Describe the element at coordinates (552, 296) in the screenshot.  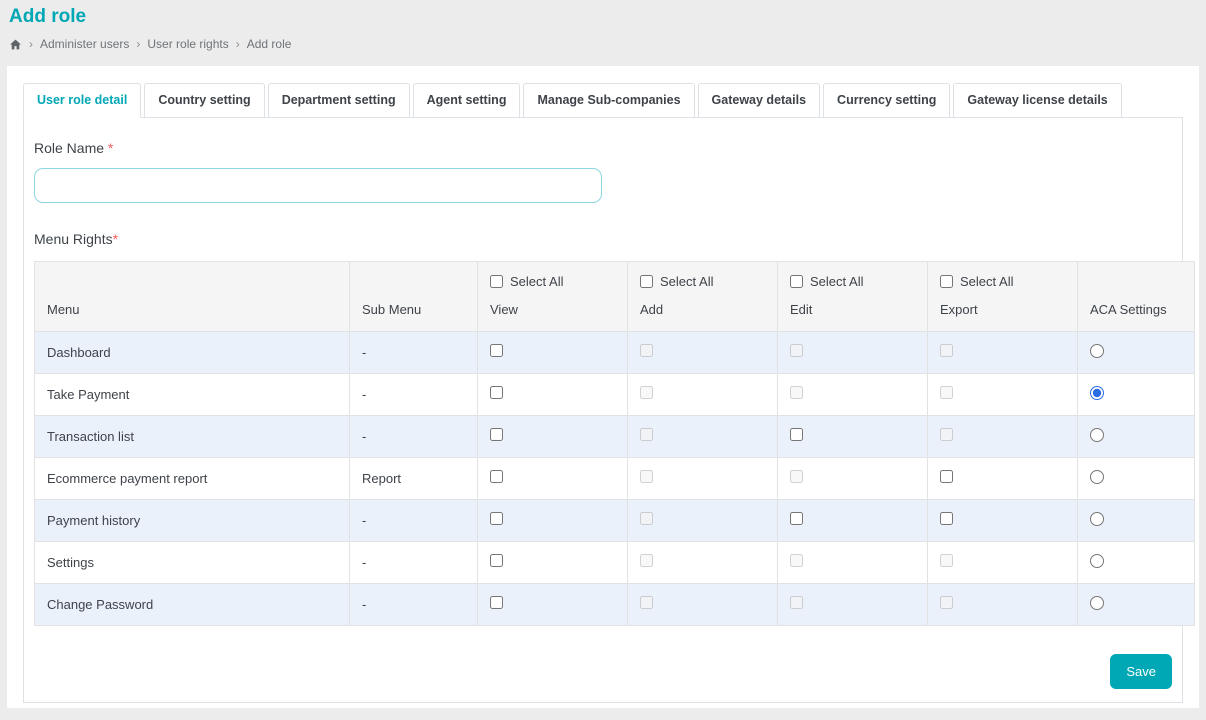
I see `column-header-view: Select All View` at that location.